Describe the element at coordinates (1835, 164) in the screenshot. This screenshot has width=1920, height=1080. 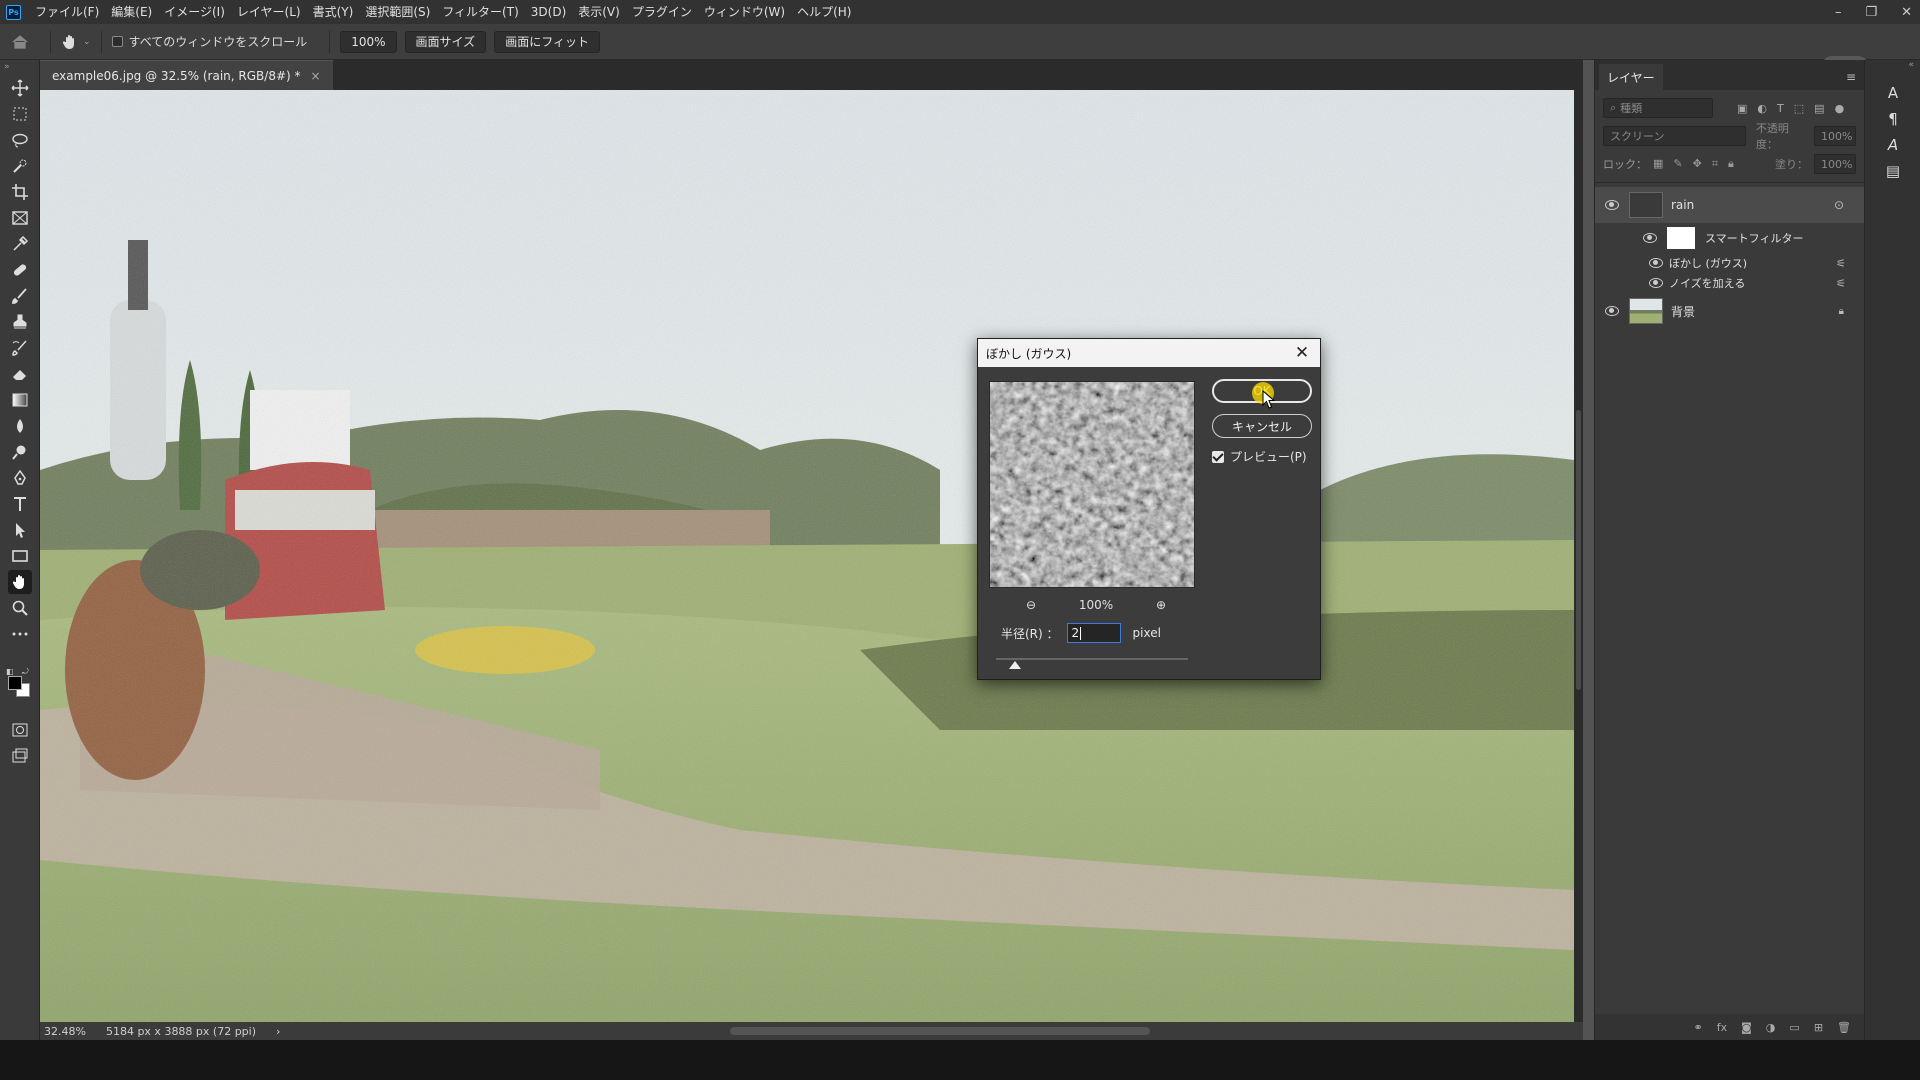
I see `fill-field: 100%` at that location.